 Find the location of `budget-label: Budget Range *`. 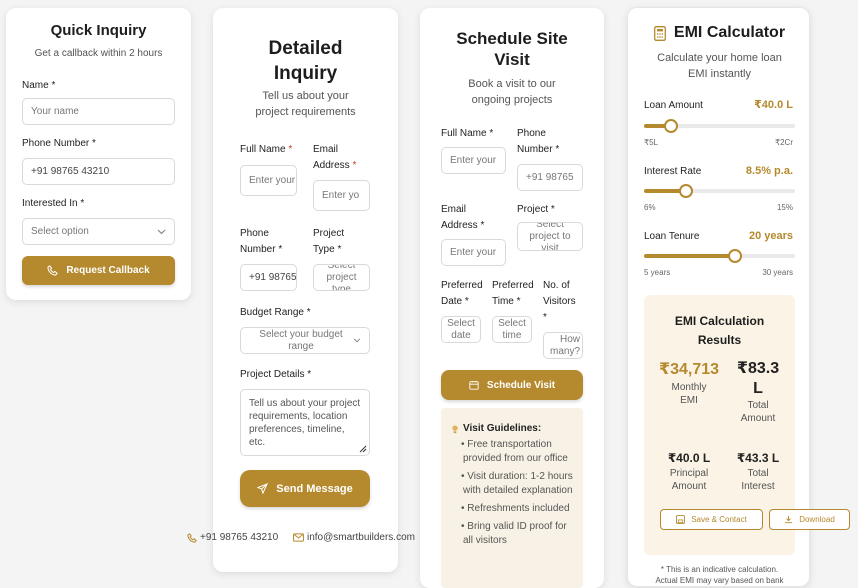

budget-label: Budget Range * is located at coordinates (275, 312).